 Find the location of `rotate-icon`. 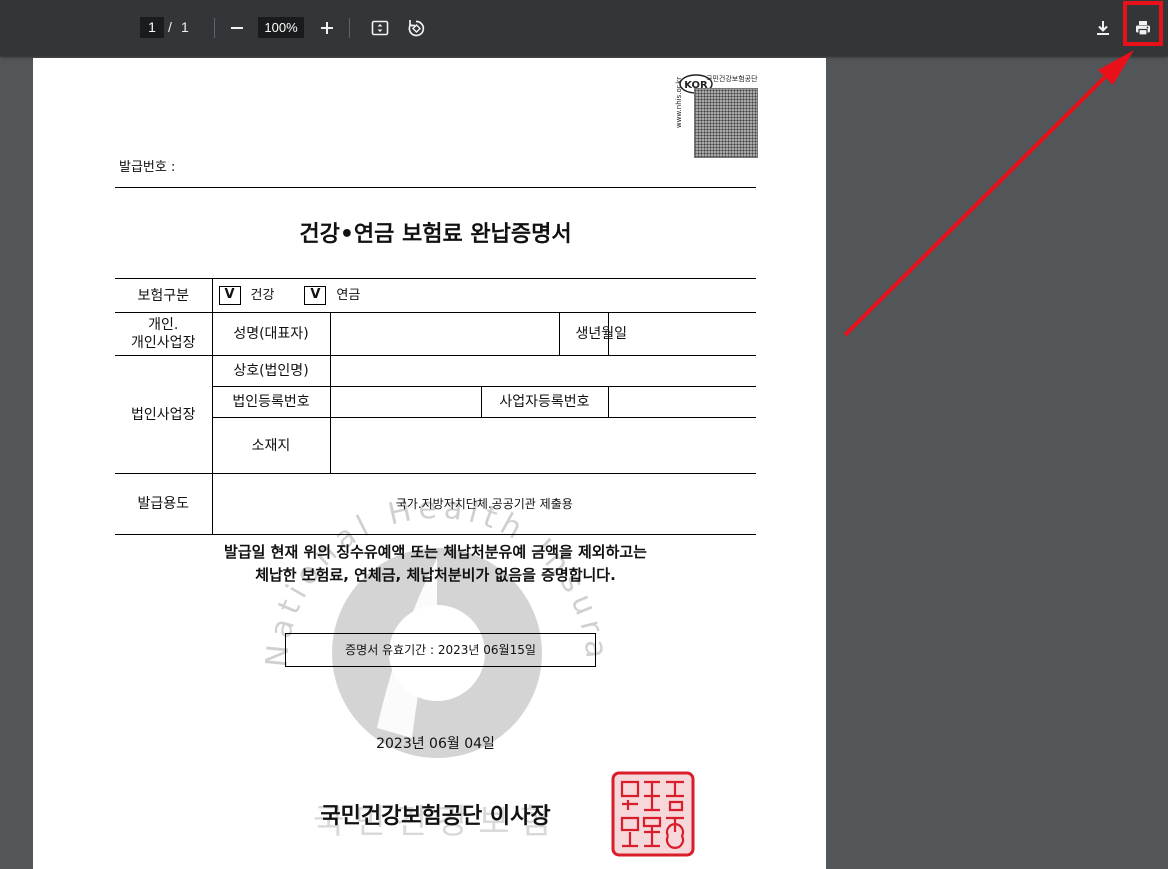

rotate-icon is located at coordinates (416, 28).